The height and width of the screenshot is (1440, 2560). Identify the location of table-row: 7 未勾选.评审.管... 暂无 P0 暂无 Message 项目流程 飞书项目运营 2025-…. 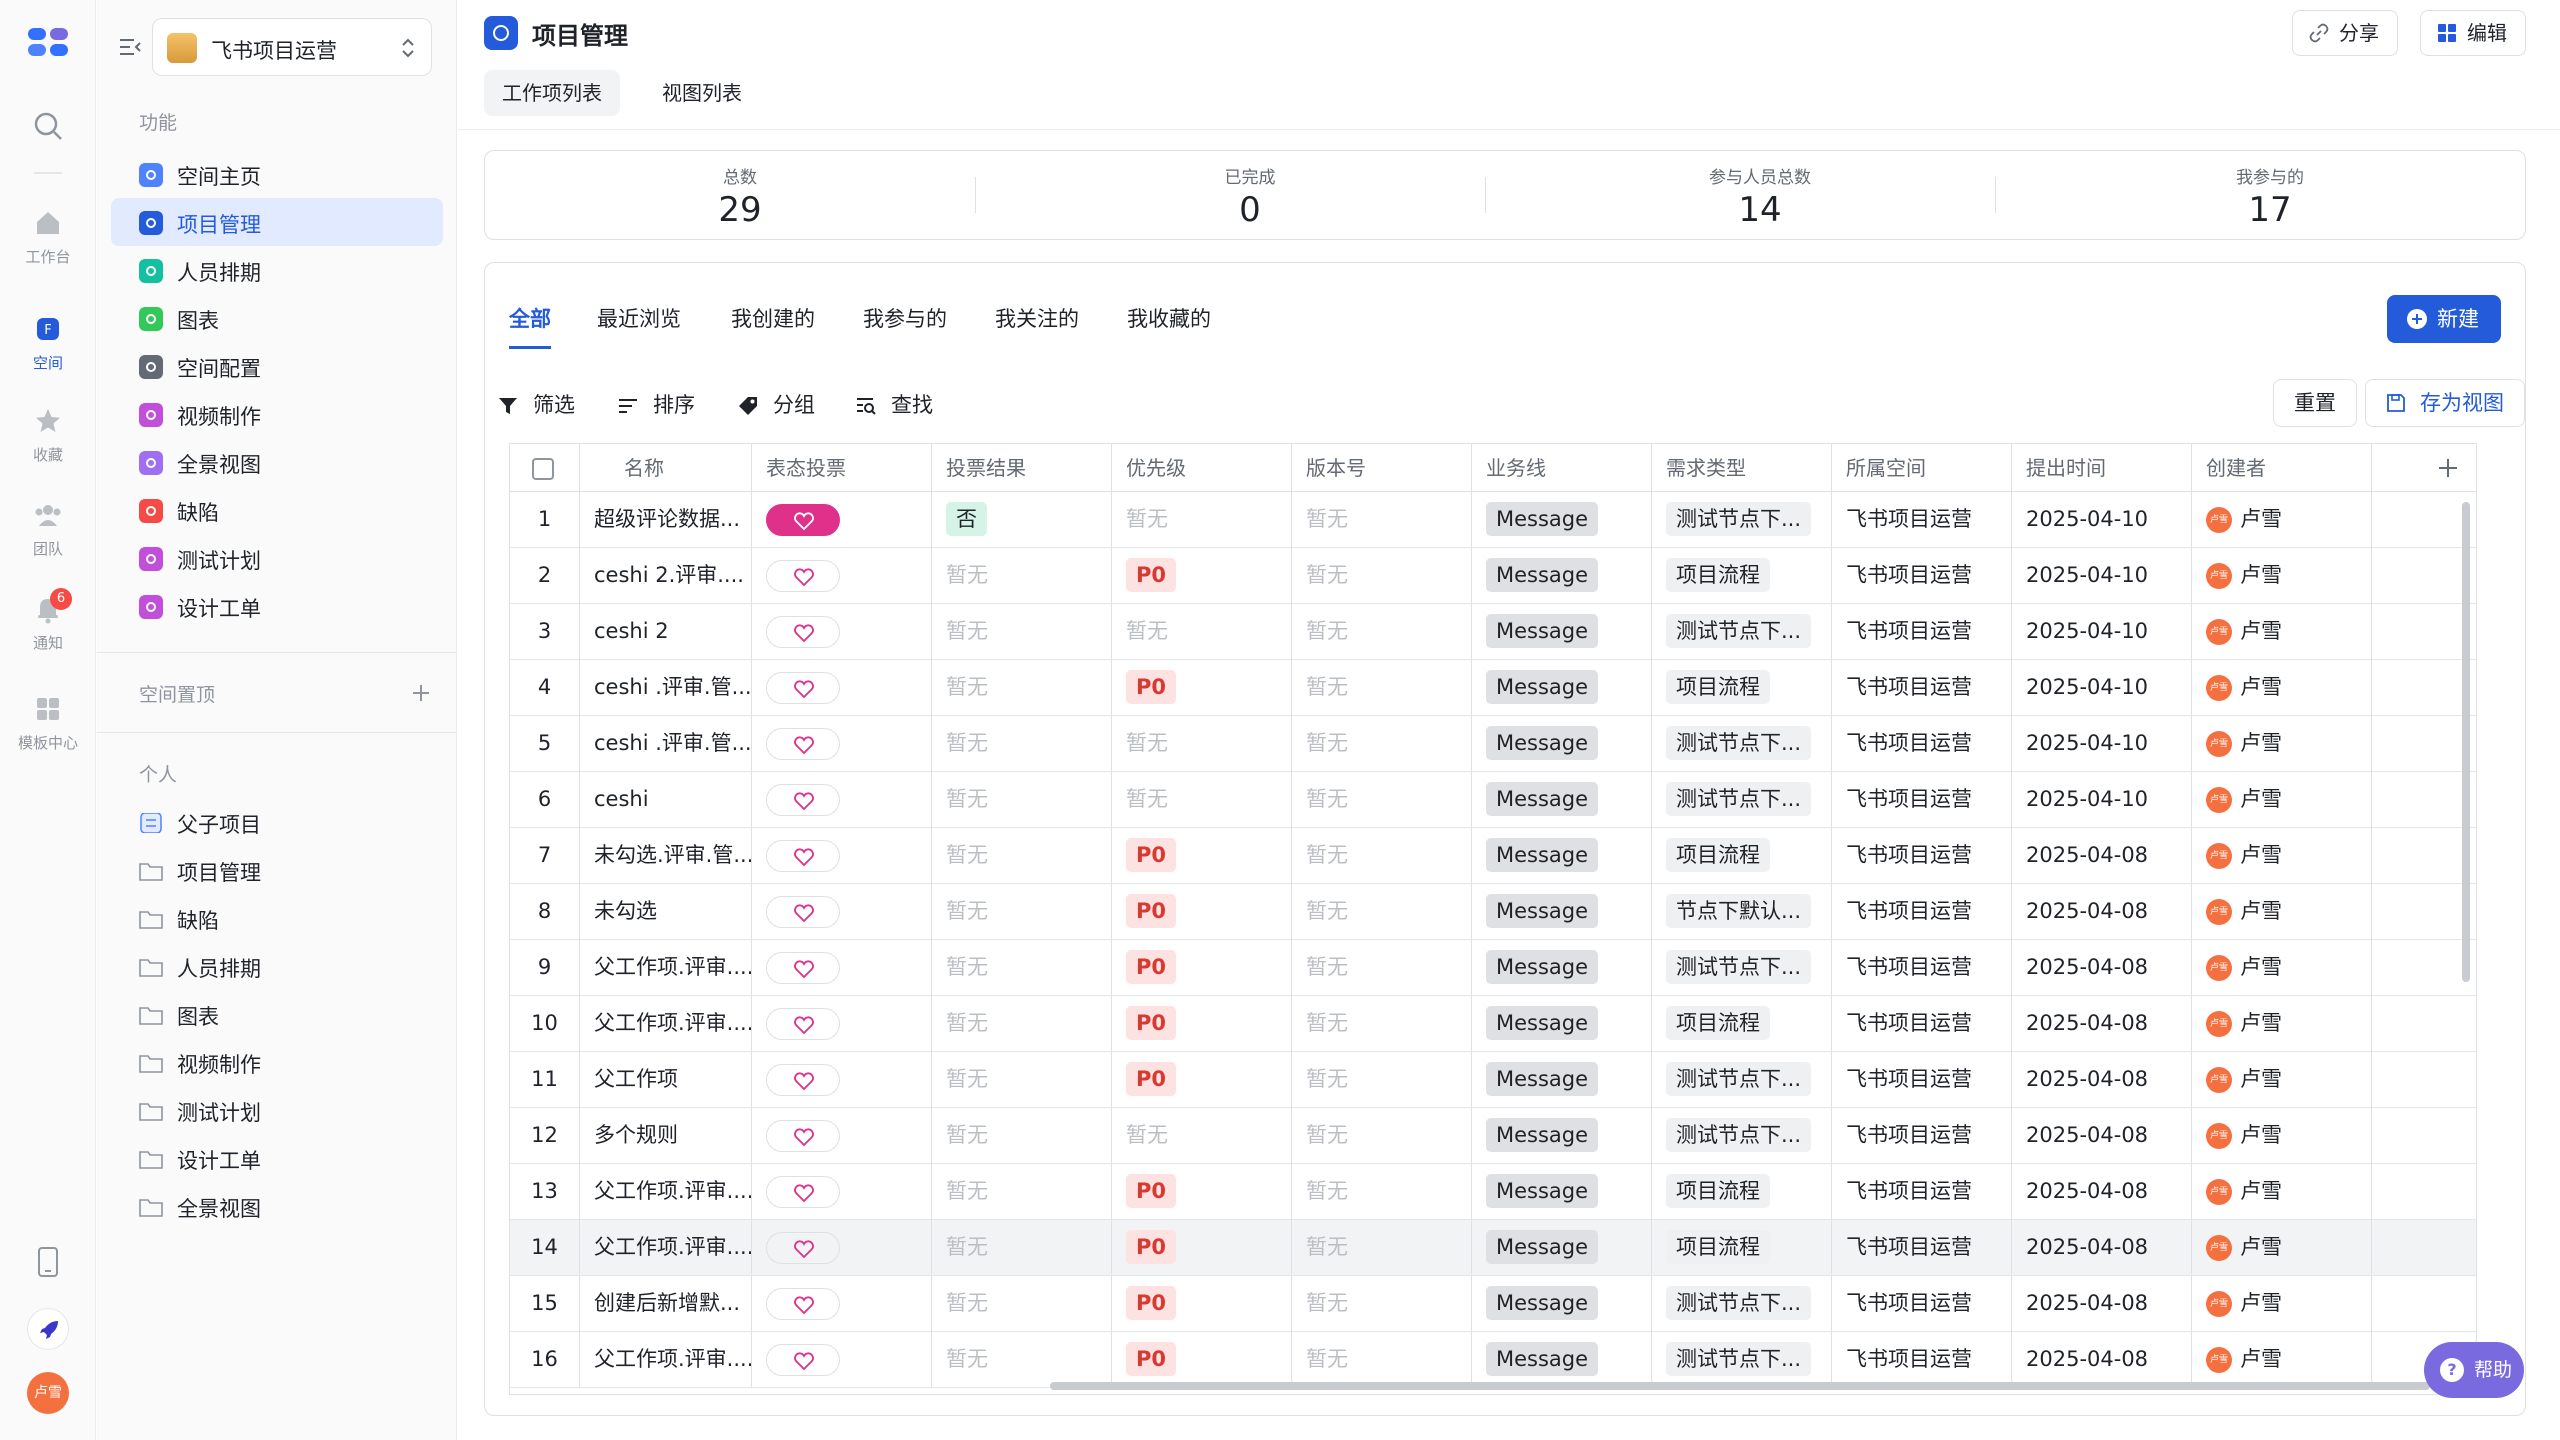
(1493, 856).